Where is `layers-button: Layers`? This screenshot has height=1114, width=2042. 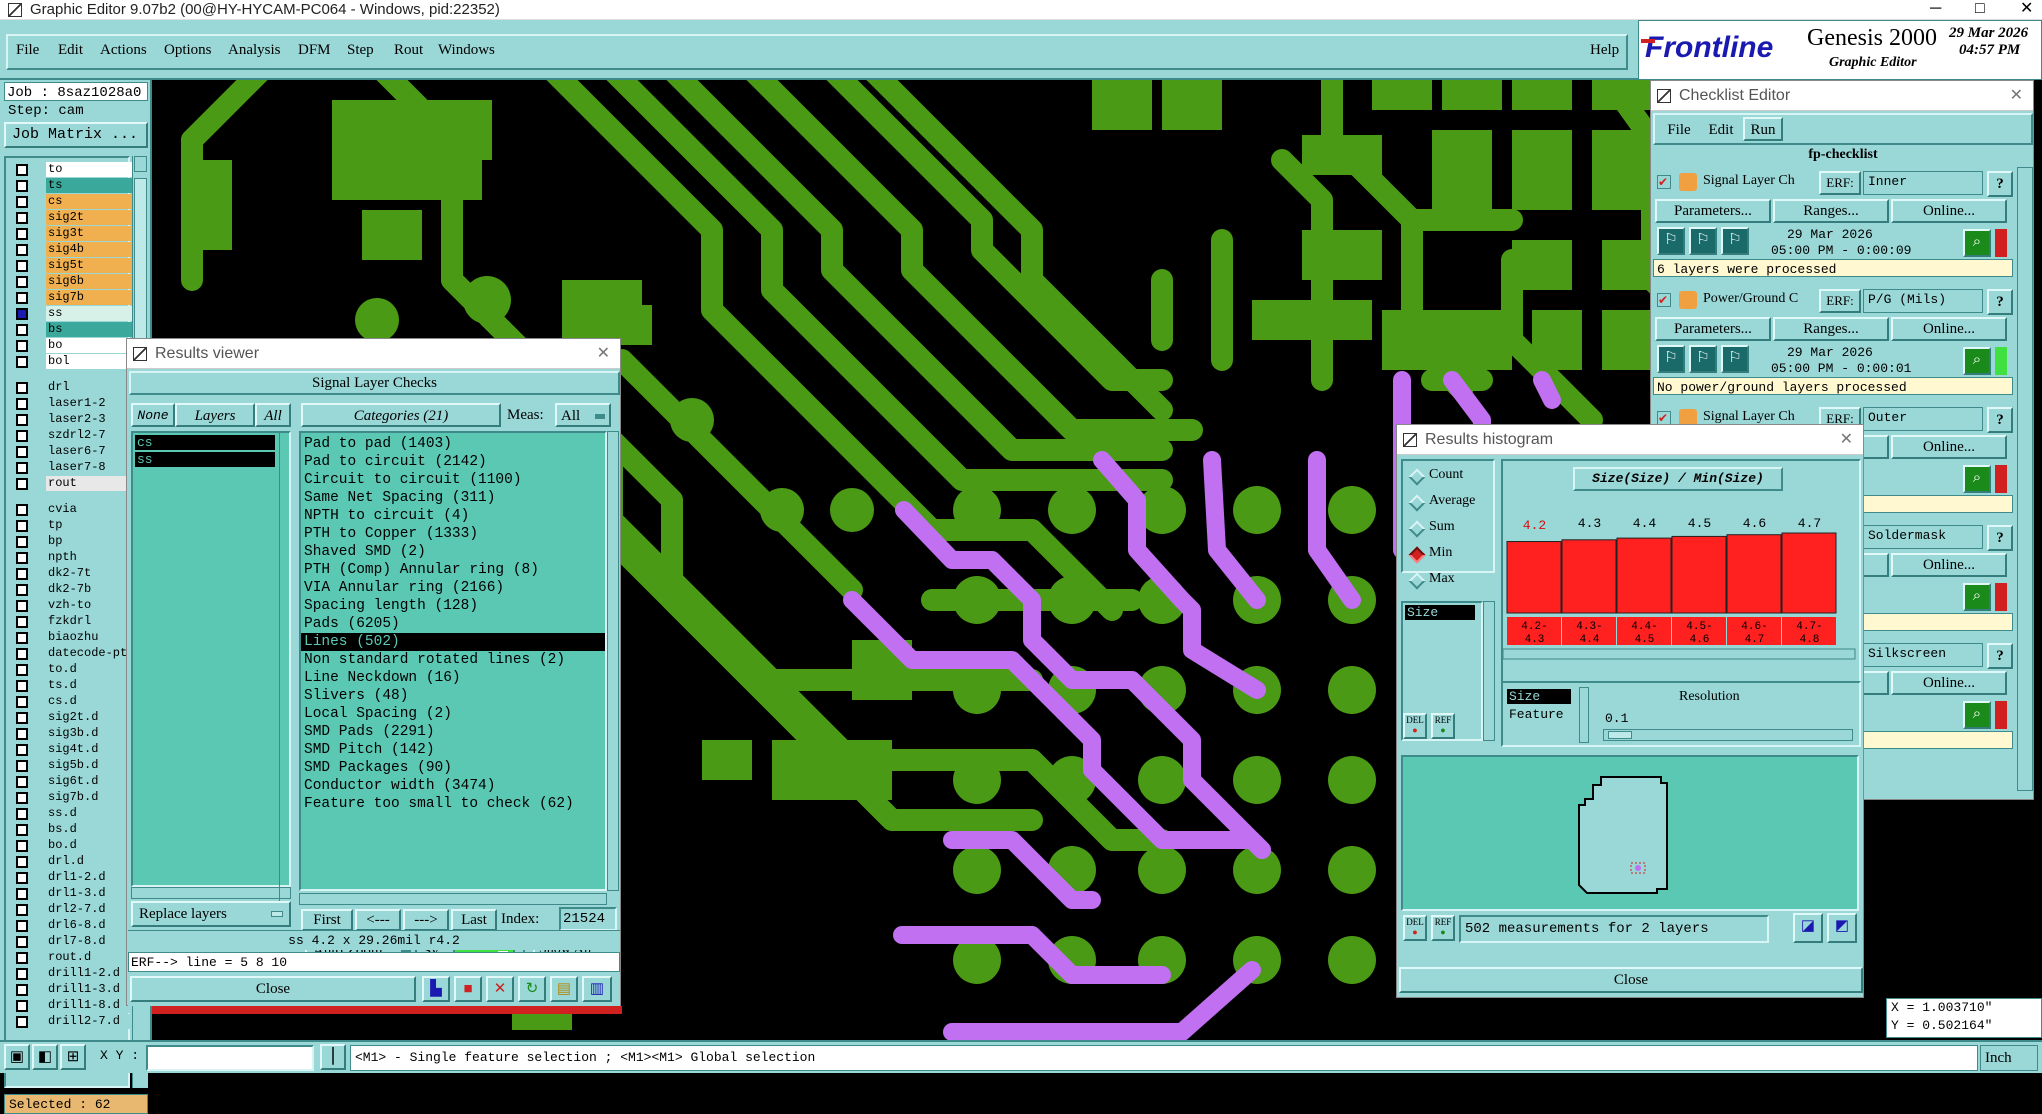
layers-button: Layers is located at coordinates (215, 415).